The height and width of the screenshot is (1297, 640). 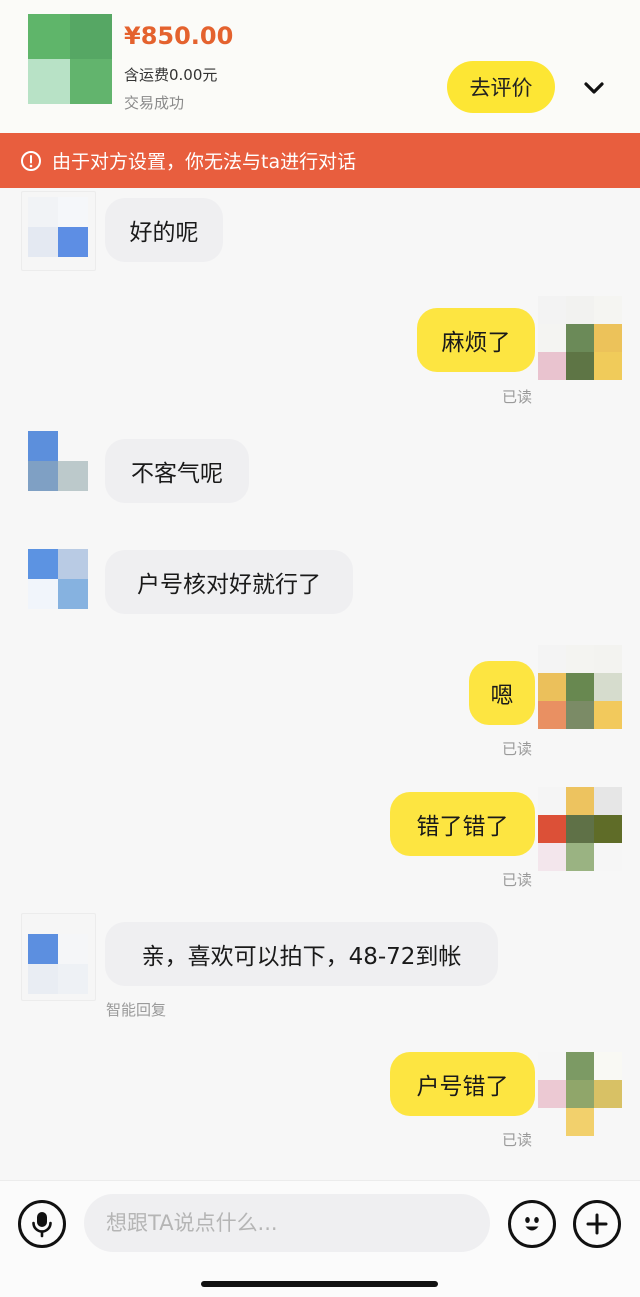 What do you see at coordinates (462, 824) in the screenshot?
I see `message-bubble: 错了错了` at bounding box center [462, 824].